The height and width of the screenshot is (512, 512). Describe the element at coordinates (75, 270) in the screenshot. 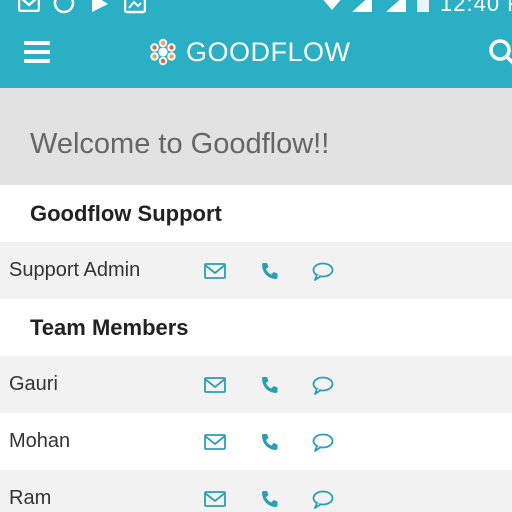

I see `contact-name: Support Admin` at that location.